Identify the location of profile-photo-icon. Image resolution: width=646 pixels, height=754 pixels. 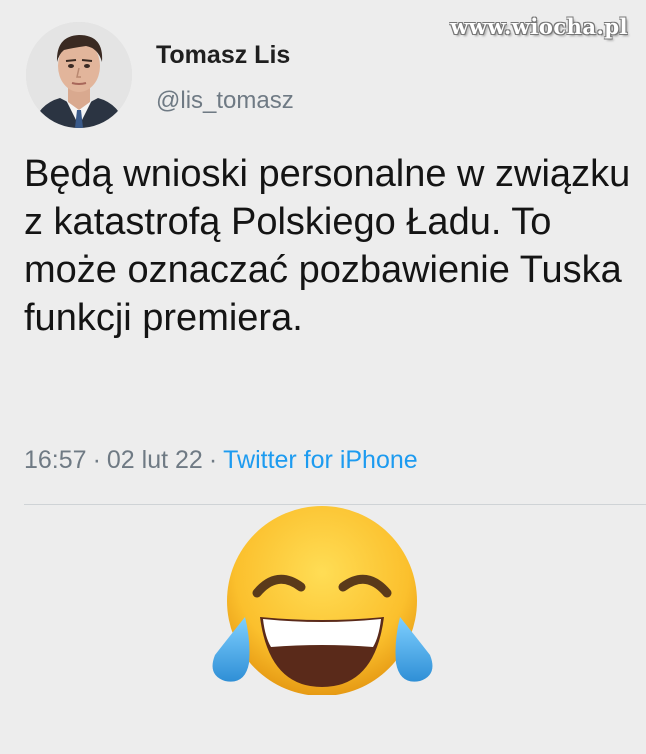
(79, 75).